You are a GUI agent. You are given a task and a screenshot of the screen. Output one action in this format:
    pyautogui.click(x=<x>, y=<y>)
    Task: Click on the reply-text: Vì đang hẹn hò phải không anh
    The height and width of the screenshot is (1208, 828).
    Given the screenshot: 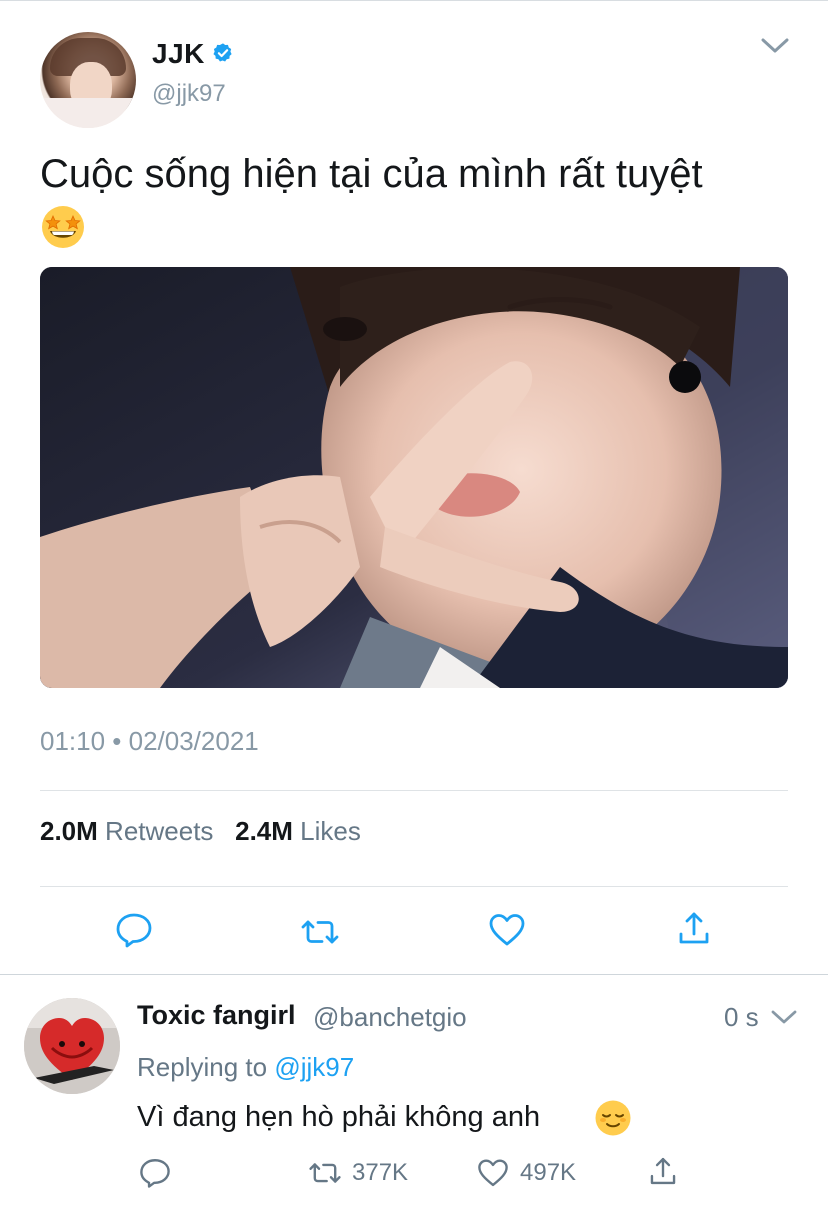 What is the action you would take?
    pyautogui.click(x=339, y=1117)
    